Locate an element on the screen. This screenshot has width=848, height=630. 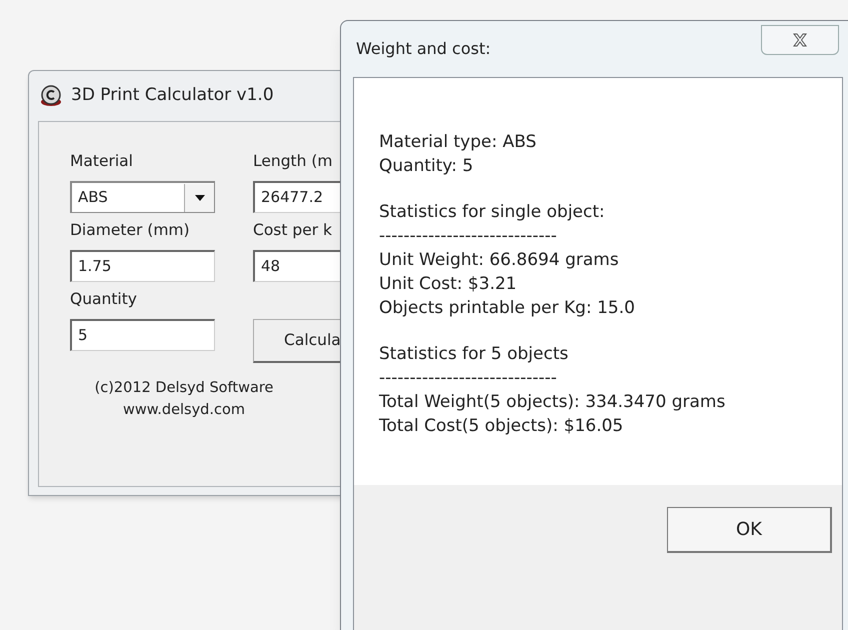
field-label: Cost per k is located at coordinates (293, 230).